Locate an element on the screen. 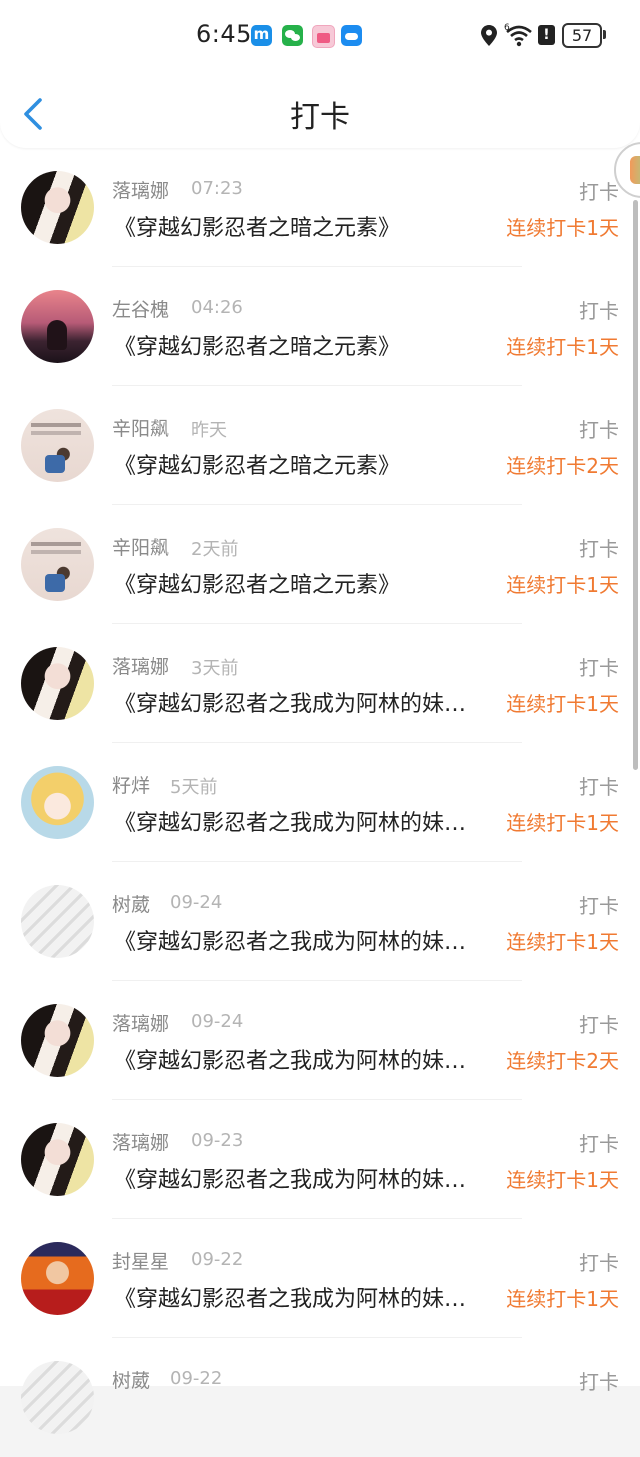 This screenshot has width=640, height=1457. checkin-time: 09-23 is located at coordinates (217, 1140).